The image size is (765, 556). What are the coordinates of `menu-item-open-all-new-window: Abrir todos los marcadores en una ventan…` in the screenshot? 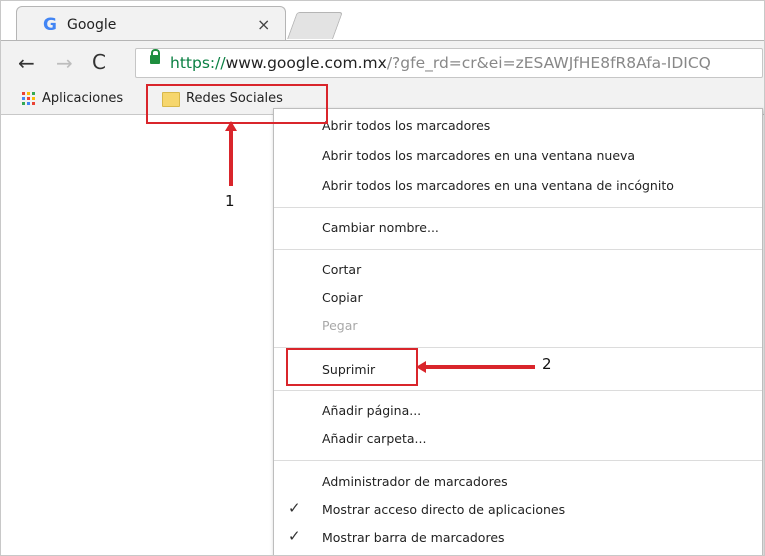 It's located at (478, 155).